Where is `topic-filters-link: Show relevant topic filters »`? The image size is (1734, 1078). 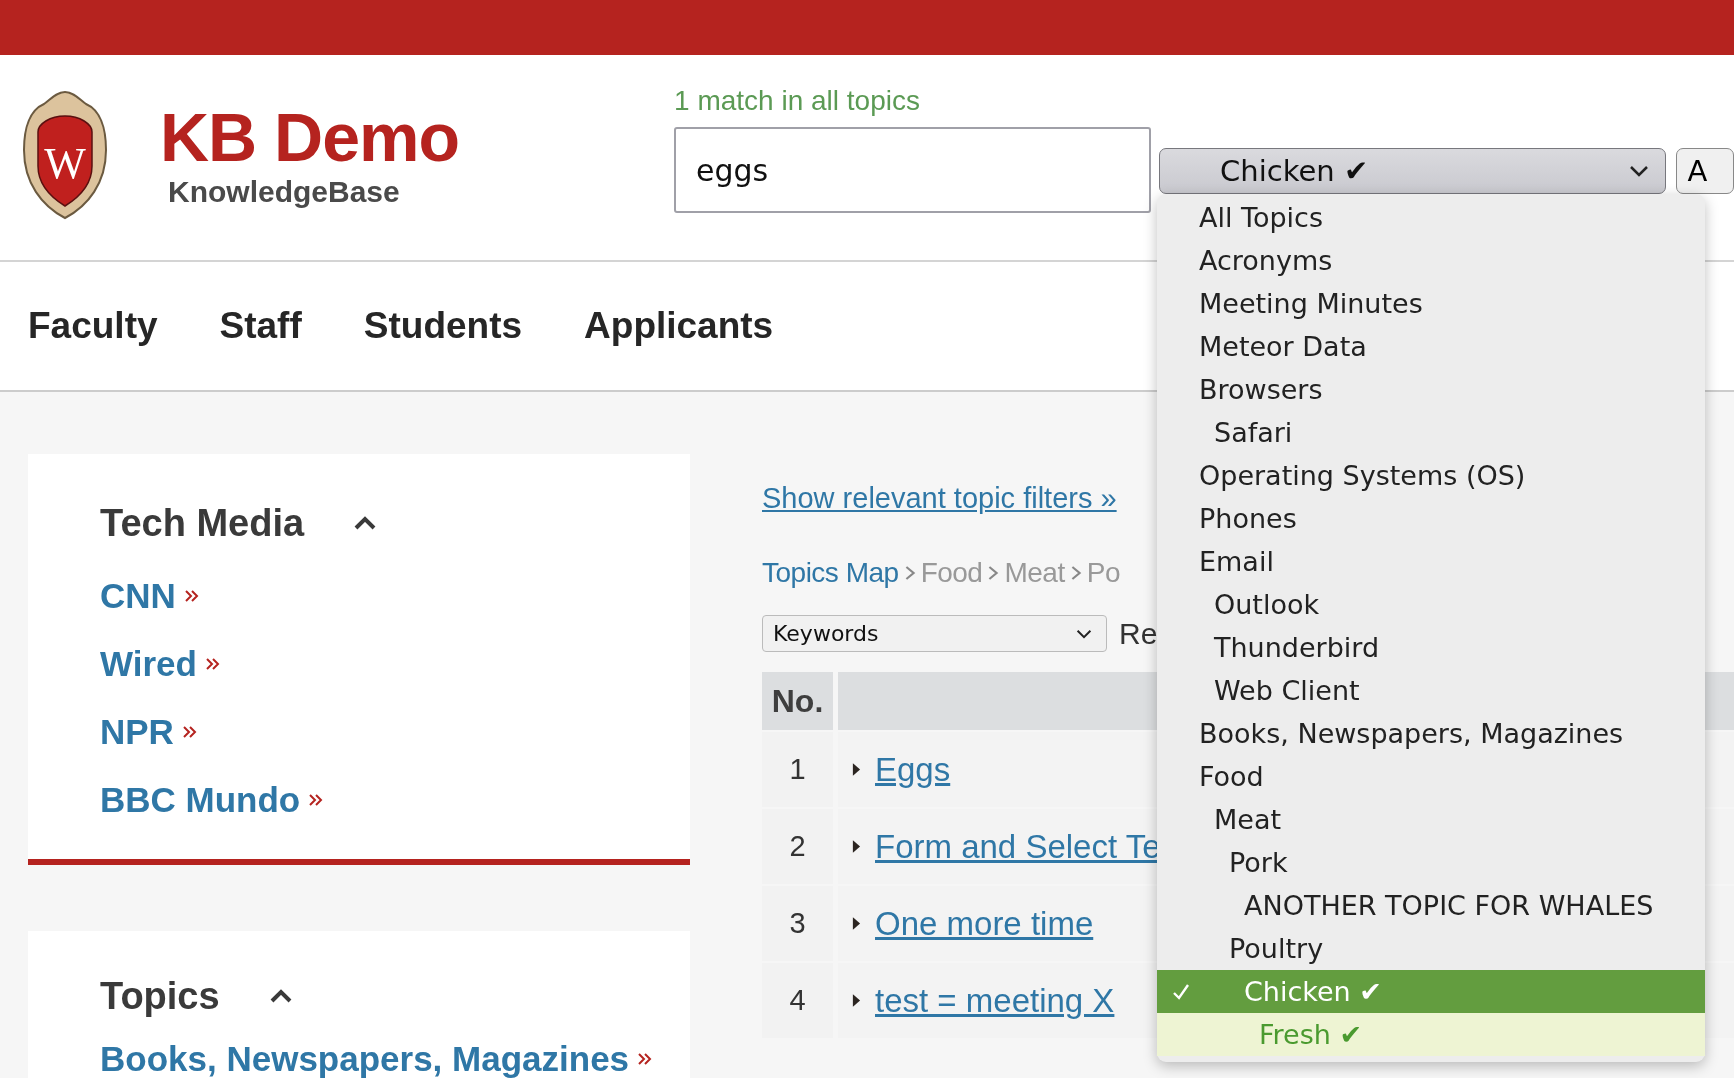
topic-filters-link: Show relevant topic filters » is located at coordinates (939, 498).